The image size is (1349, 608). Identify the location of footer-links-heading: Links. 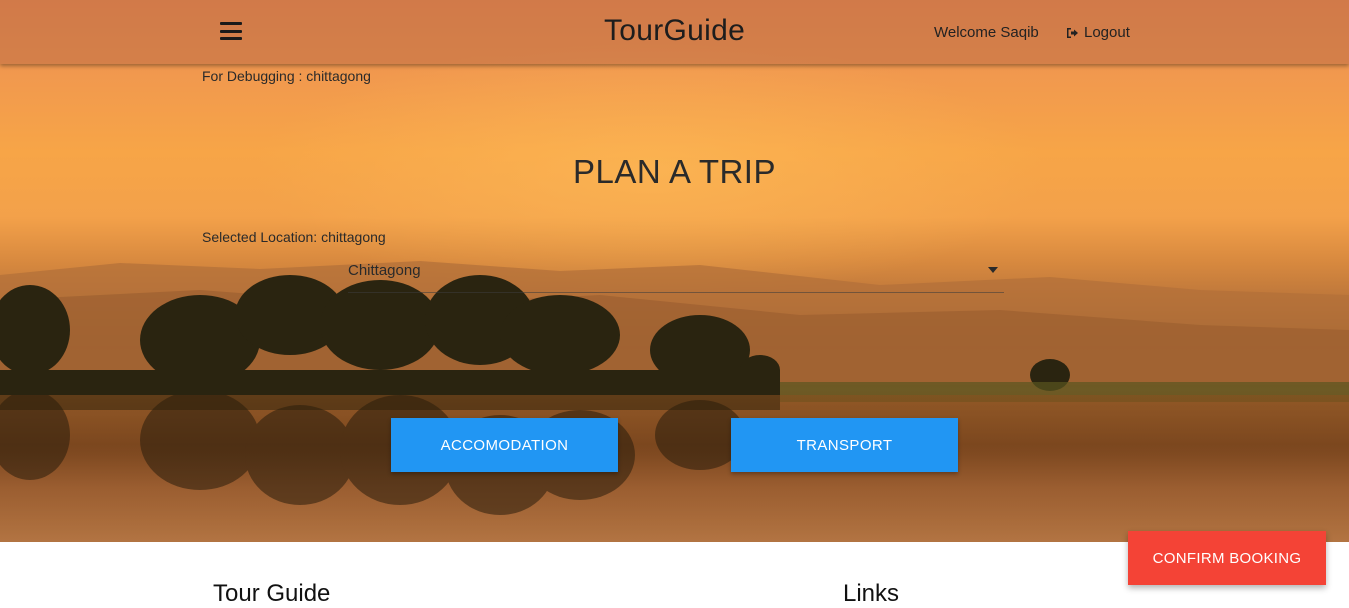
(871, 593).